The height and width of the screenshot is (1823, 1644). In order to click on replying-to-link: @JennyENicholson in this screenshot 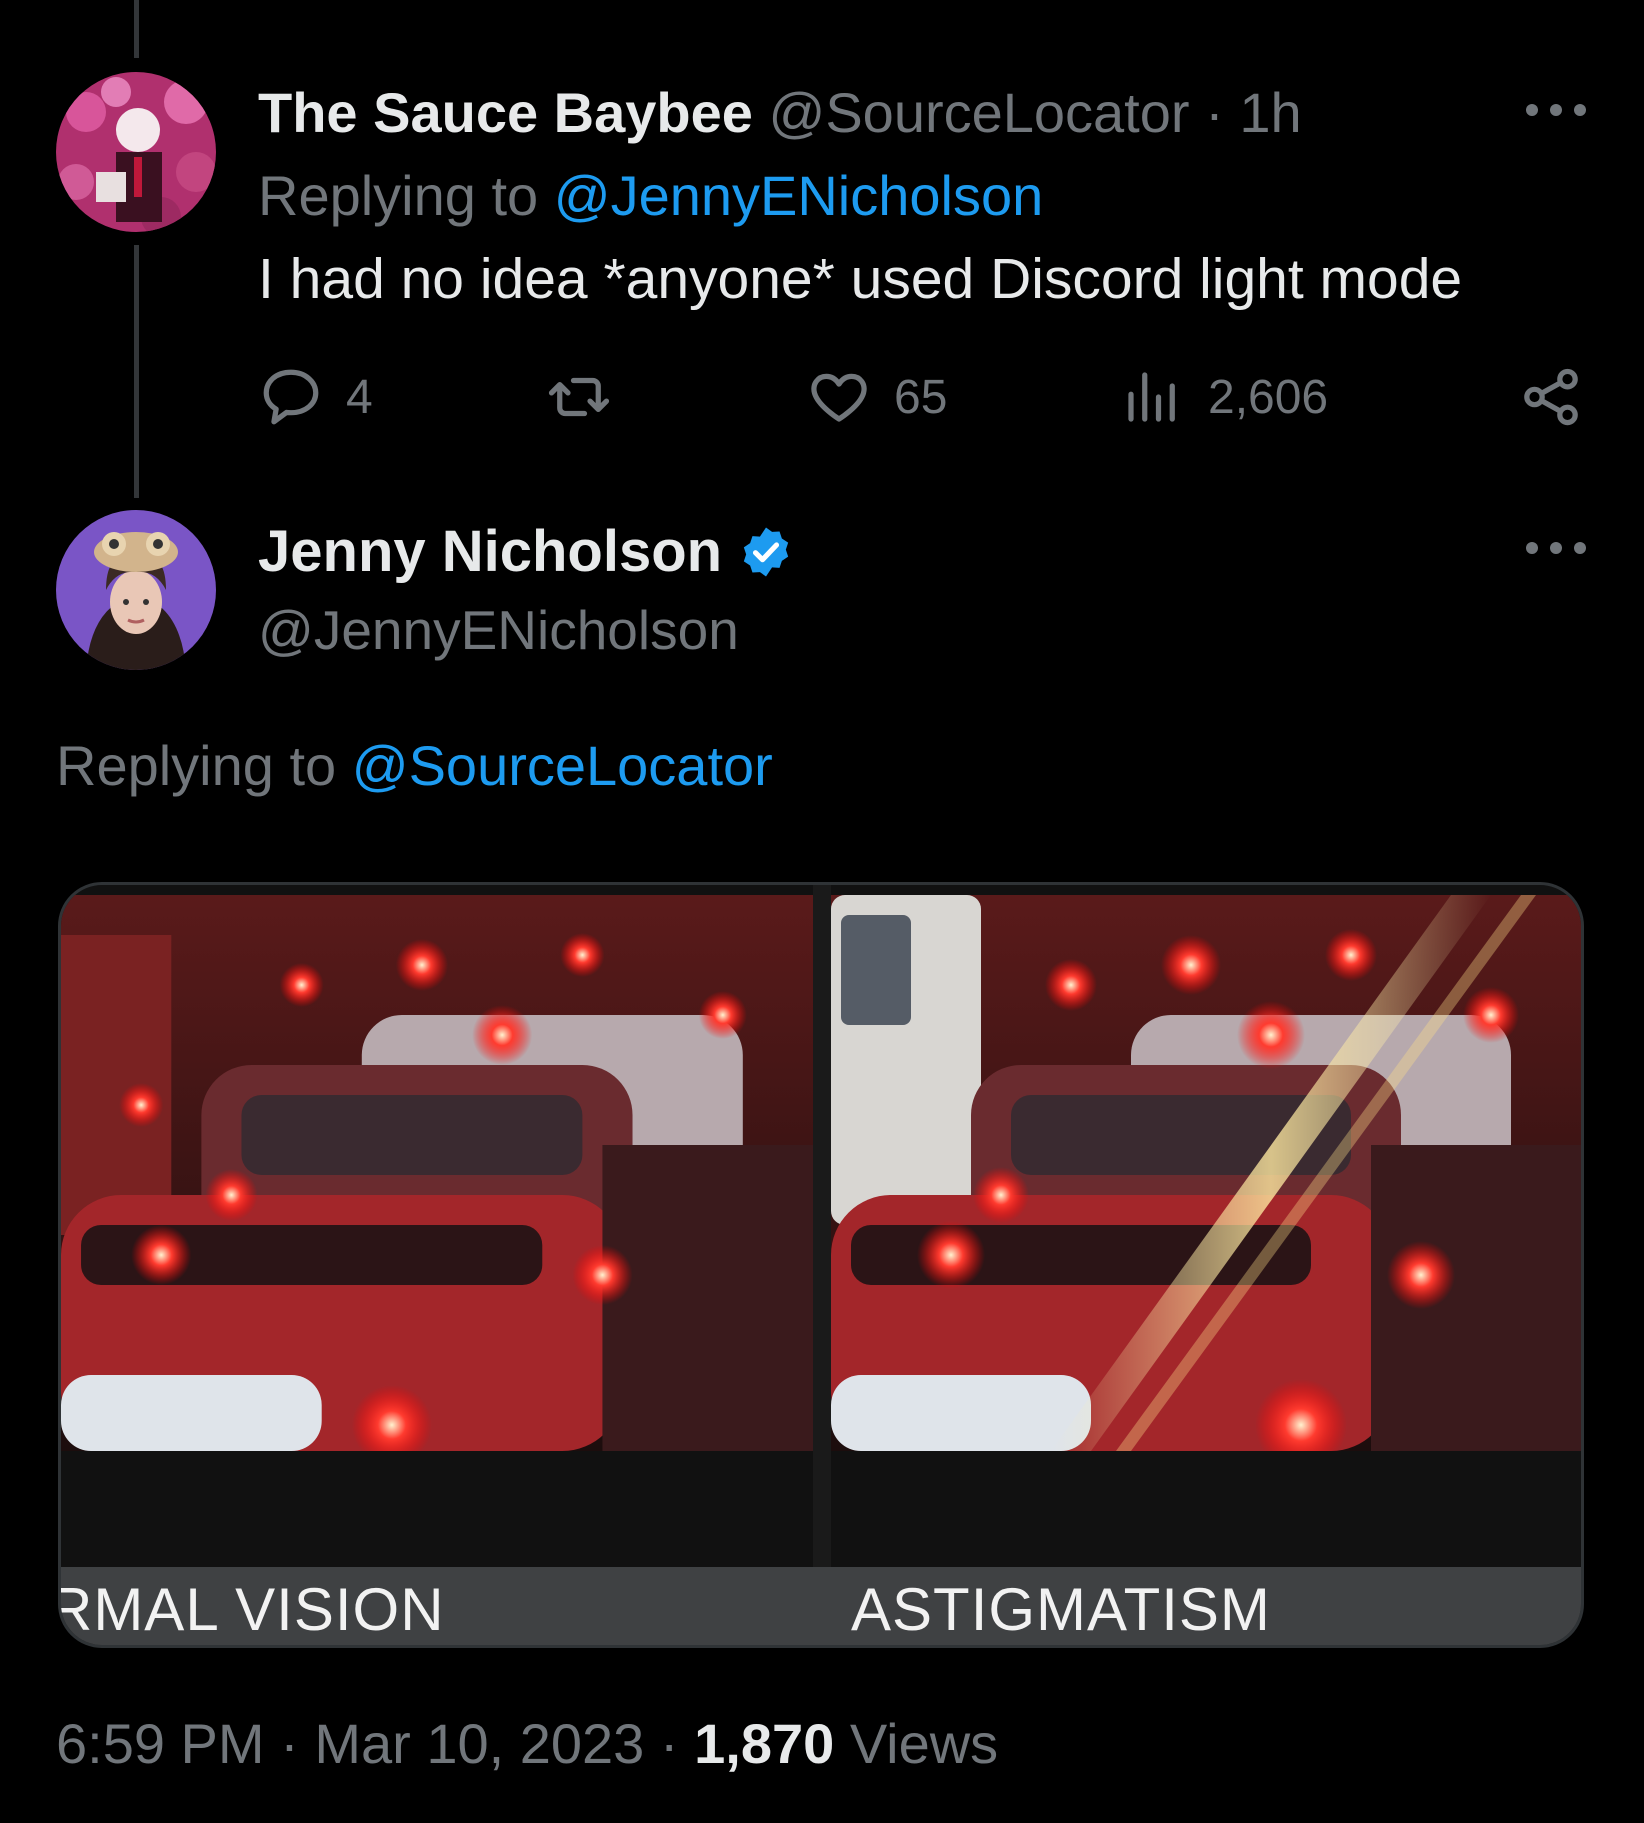, I will do `click(799, 195)`.